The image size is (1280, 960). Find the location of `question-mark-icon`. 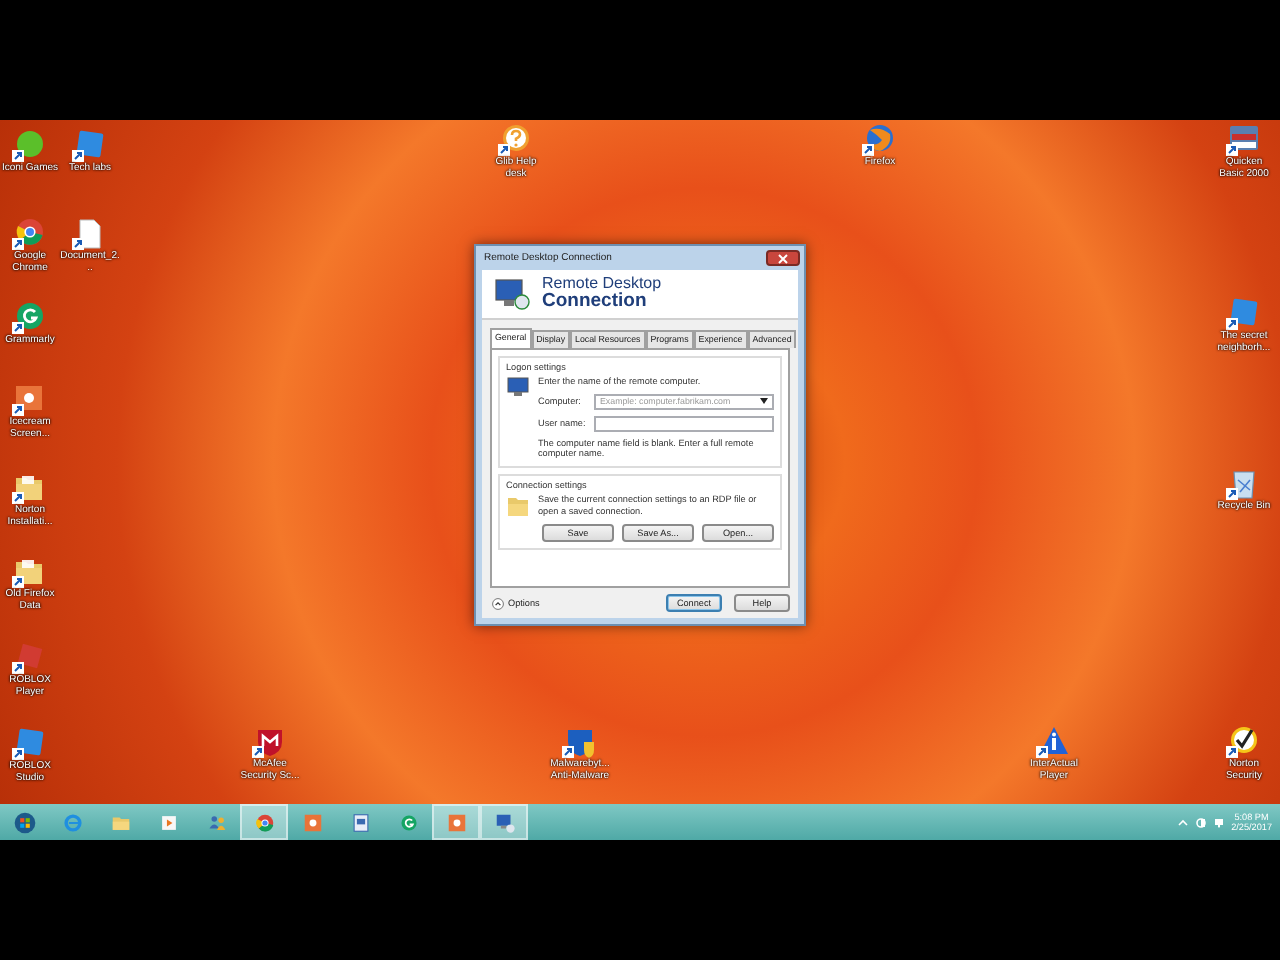

question-mark-icon is located at coordinates (516, 140).